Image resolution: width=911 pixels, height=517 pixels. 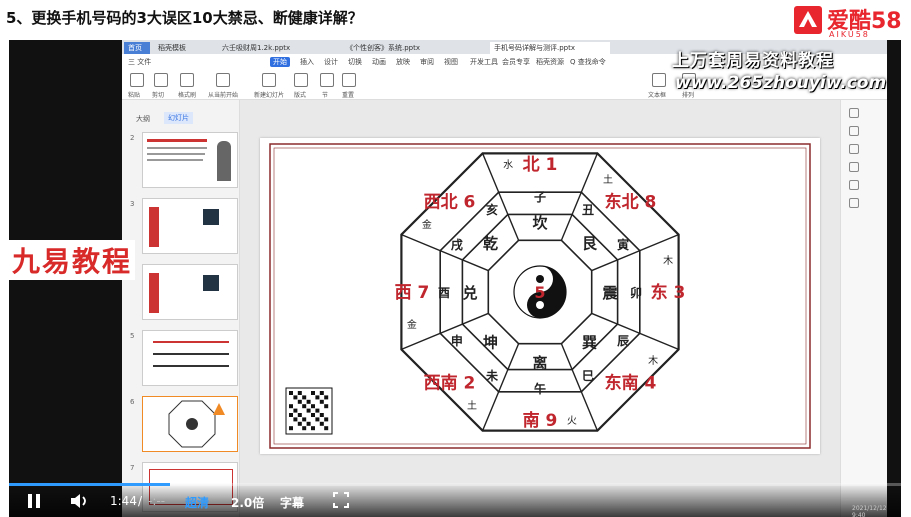 What do you see at coordinates (190, 424) in the screenshot?
I see `slide-thumbnail-selected` at bounding box center [190, 424].